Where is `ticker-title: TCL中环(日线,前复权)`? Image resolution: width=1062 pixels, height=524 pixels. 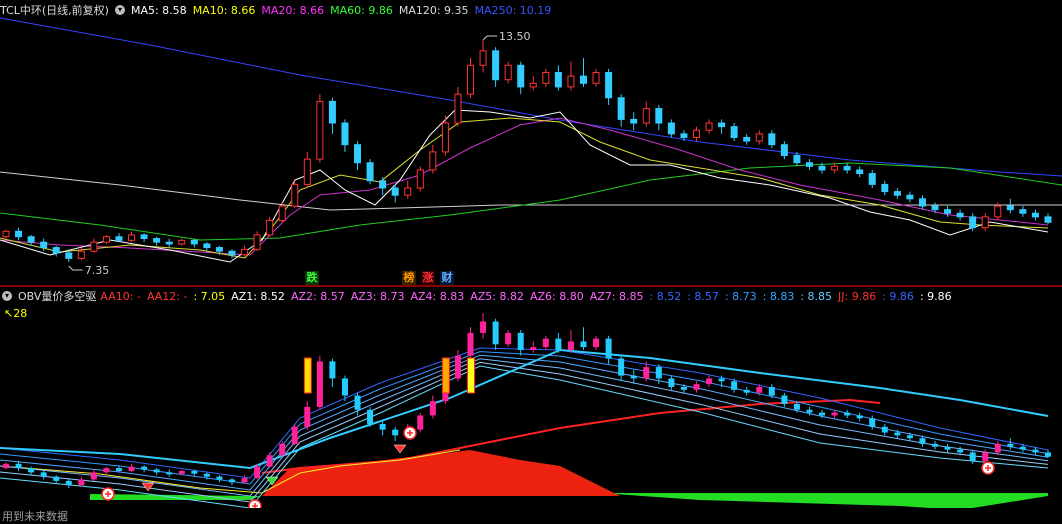
ticker-title: TCL中环(日线,前复权) is located at coordinates (54, 10).